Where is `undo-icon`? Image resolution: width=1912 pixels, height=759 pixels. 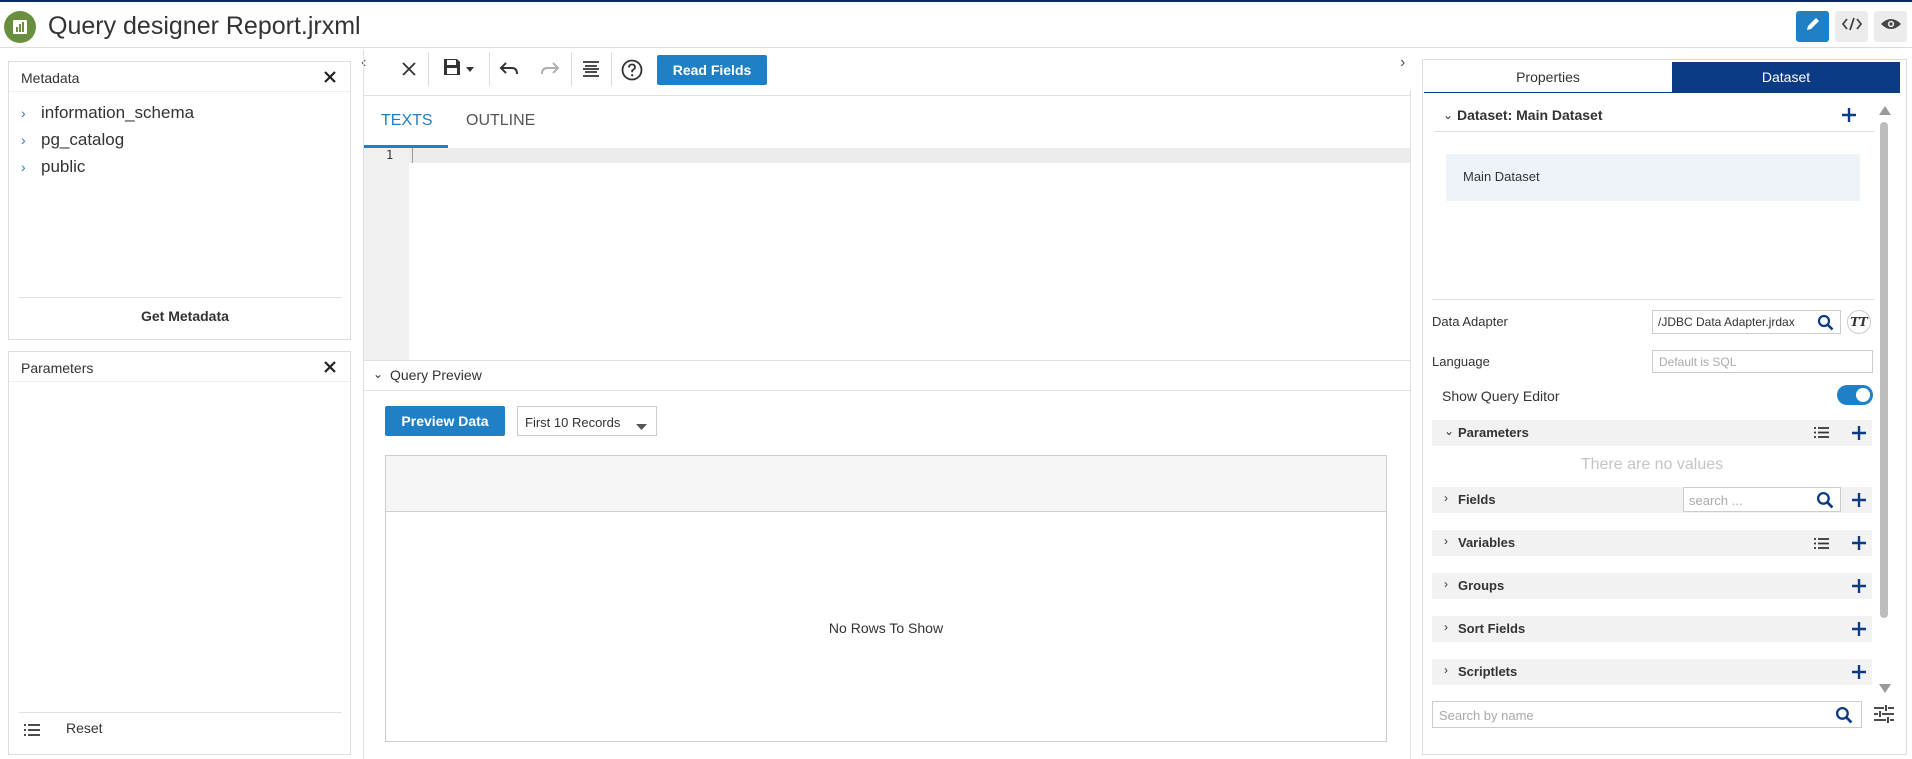
undo-icon is located at coordinates (509, 69).